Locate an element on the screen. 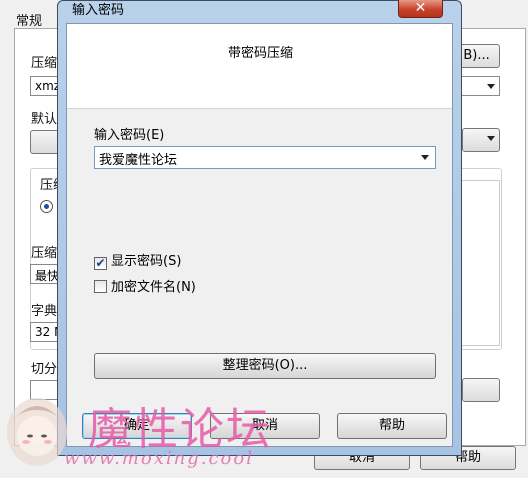 This screenshot has height=478, width=528. show-password-checkbox: ✔ is located at coordinates (100, 263).